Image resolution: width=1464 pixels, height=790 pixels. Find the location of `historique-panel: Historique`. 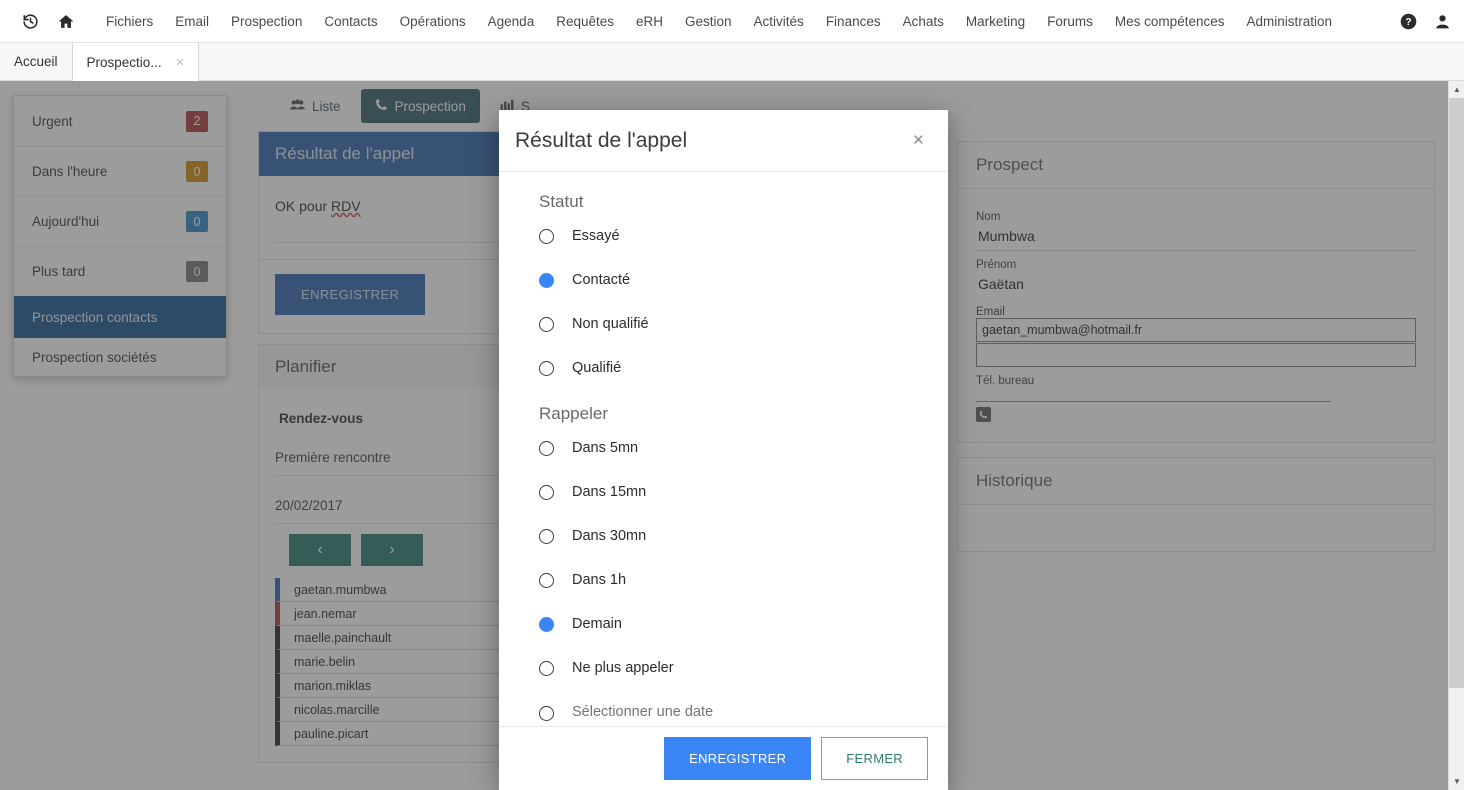

historique-panel: Historique is located at coordinates (1196, 504).